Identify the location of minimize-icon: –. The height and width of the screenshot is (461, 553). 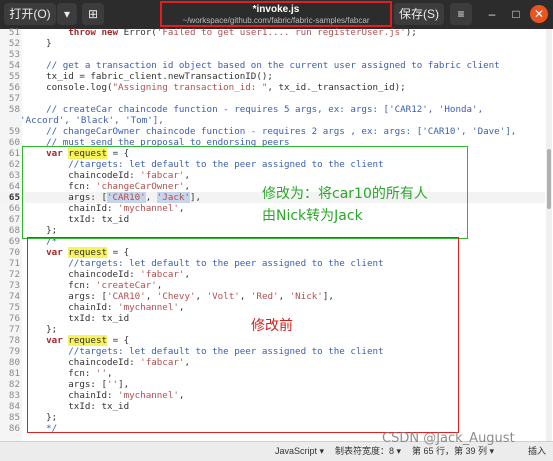
(492, 14).